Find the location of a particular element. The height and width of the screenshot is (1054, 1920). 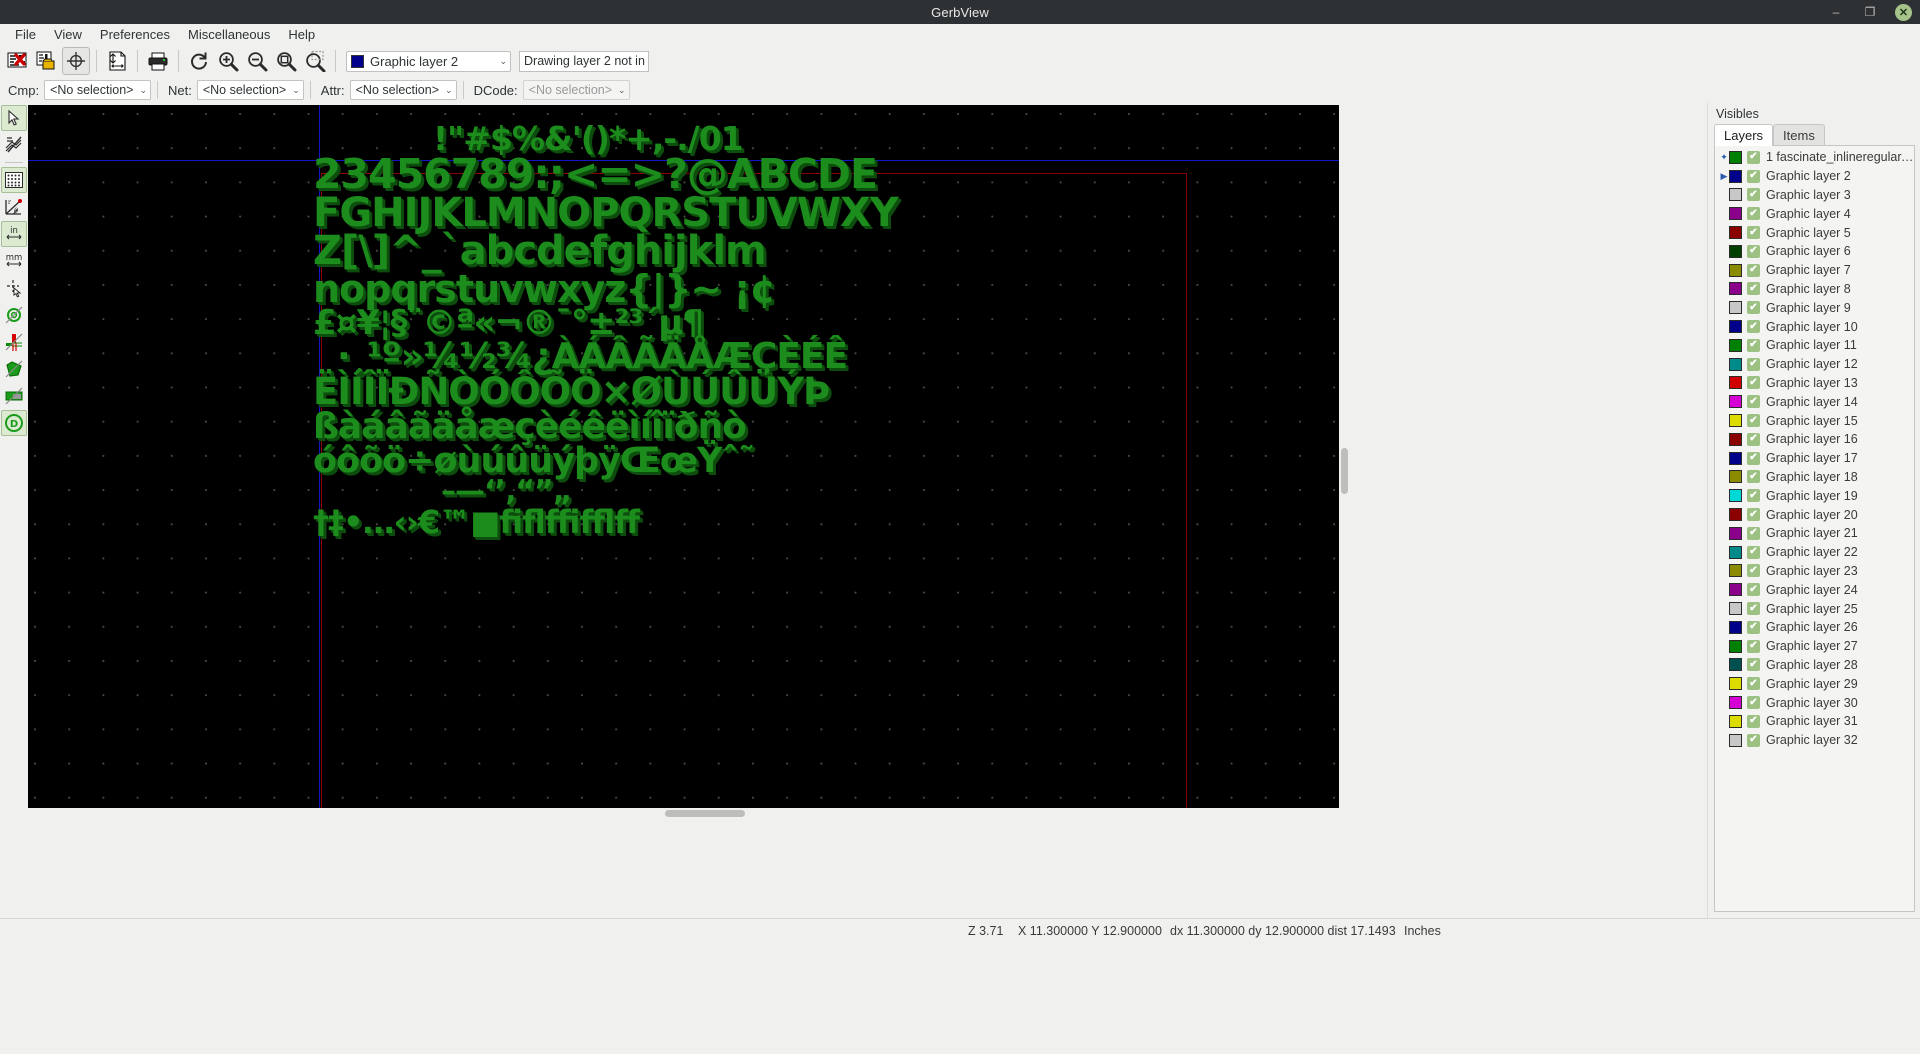

layer-row-27: ✔ Graphic layer 27 is located at coordinates (1814, 646).